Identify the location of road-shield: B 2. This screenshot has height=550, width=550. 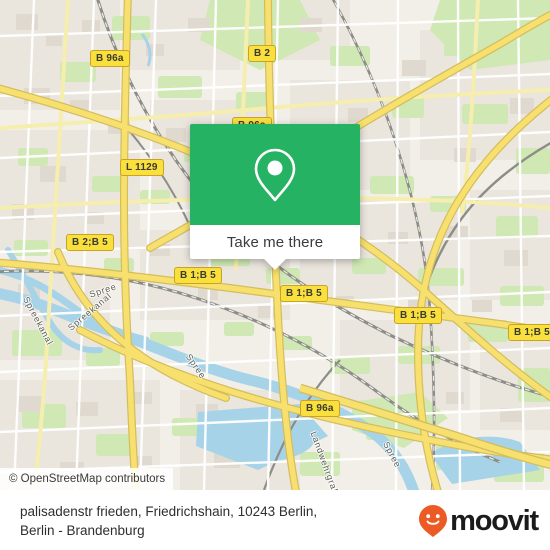
(262, 53).